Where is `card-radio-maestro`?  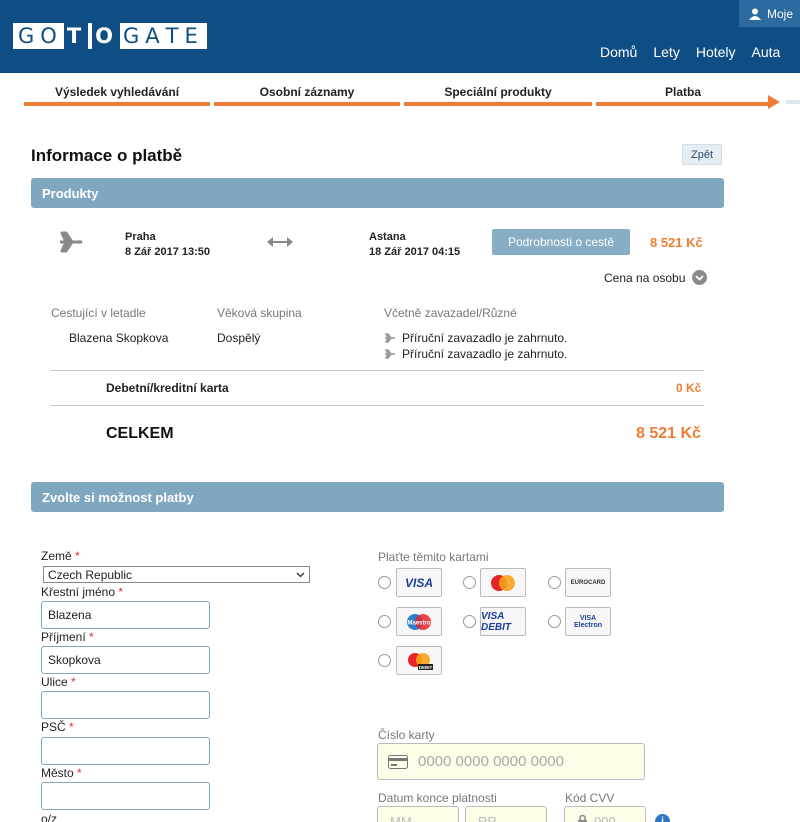 card-radio-maestro is located at coordinates (384, 621).